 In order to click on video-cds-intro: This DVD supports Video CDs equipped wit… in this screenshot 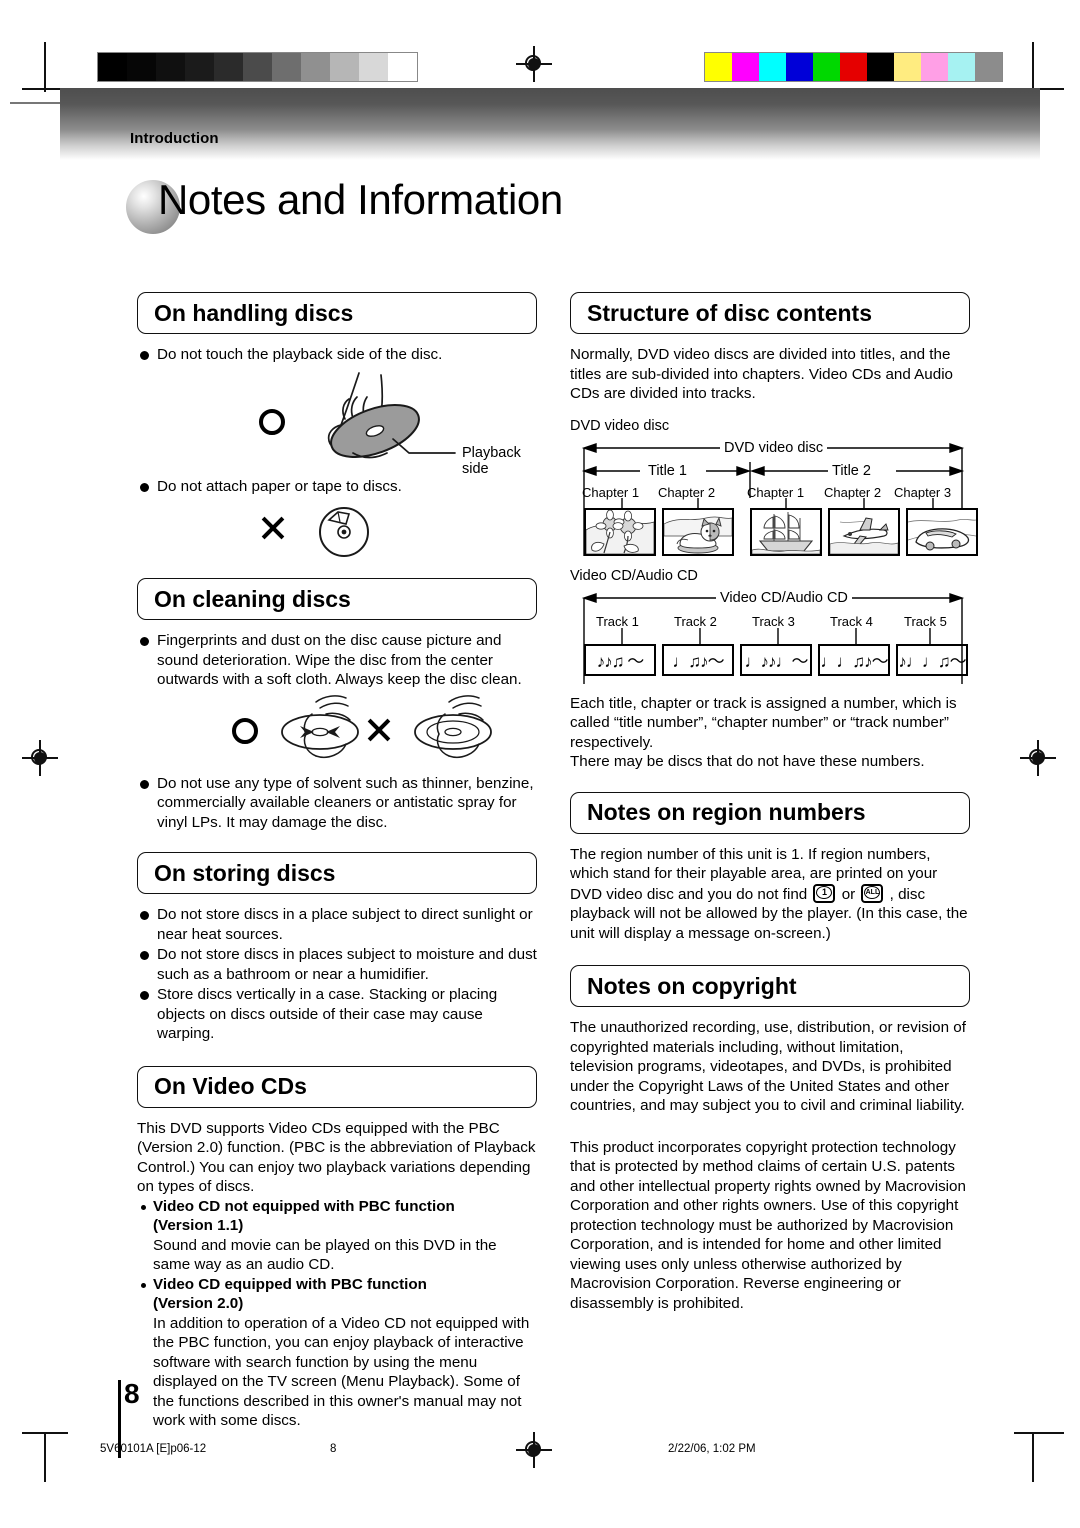, I will do `click(336, 1157)`.